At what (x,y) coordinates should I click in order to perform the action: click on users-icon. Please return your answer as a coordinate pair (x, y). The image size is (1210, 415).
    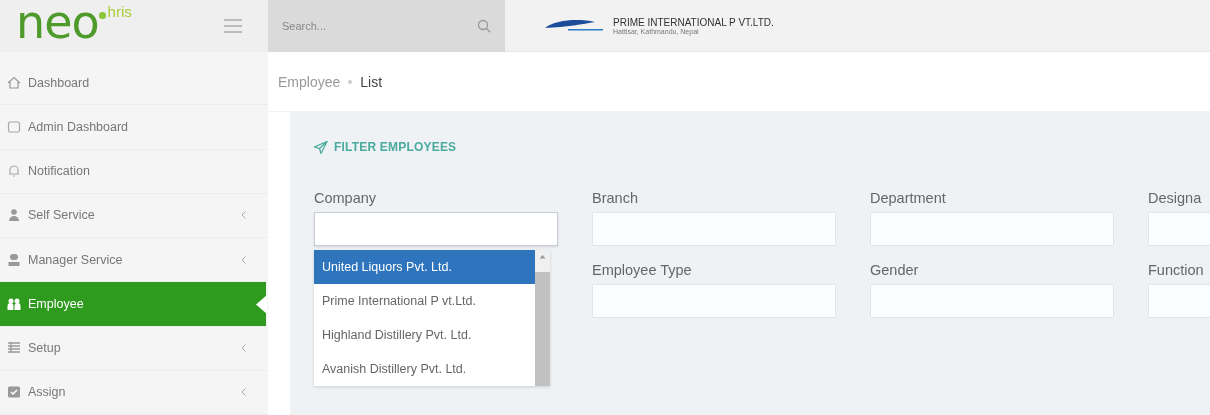
    Looking at the image, I should click on (14, 303).